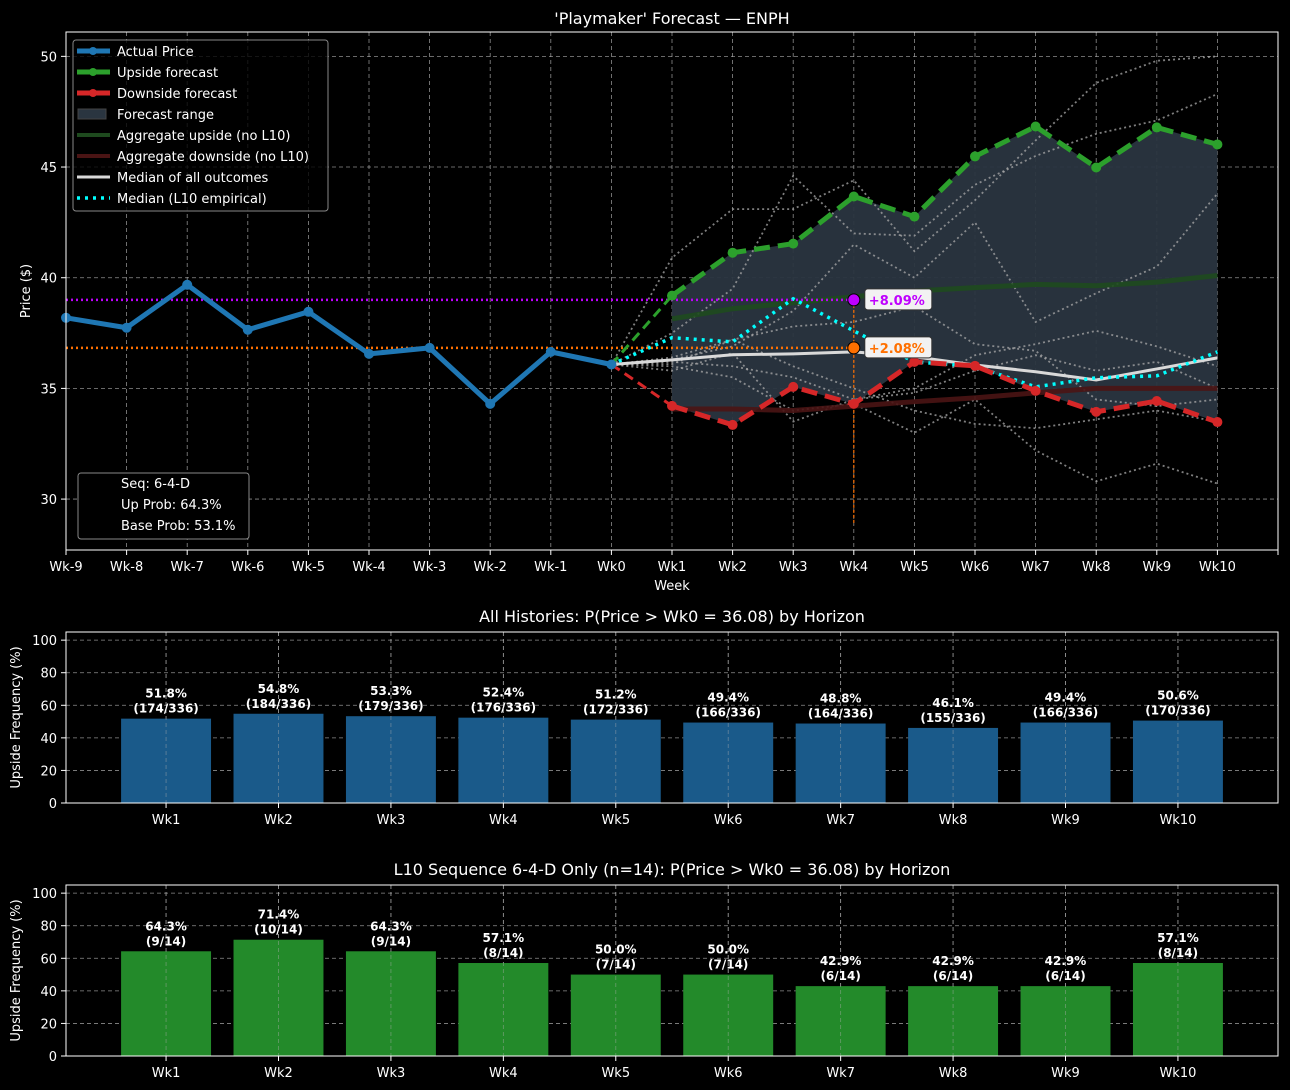 The width and height of the screenshot is (1290, 1090). What do you see at coordinates (1035, 567) in the screenshot?
I see `x-tick-label: Wk7` at bounding box center [1035, 567].